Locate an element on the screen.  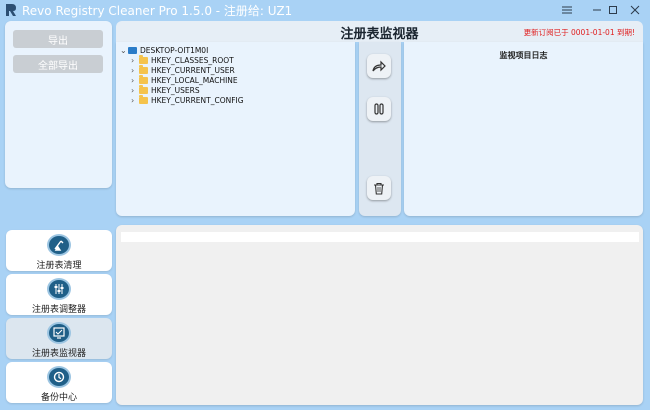
monitor-icon is located at coordinates (59, 333).